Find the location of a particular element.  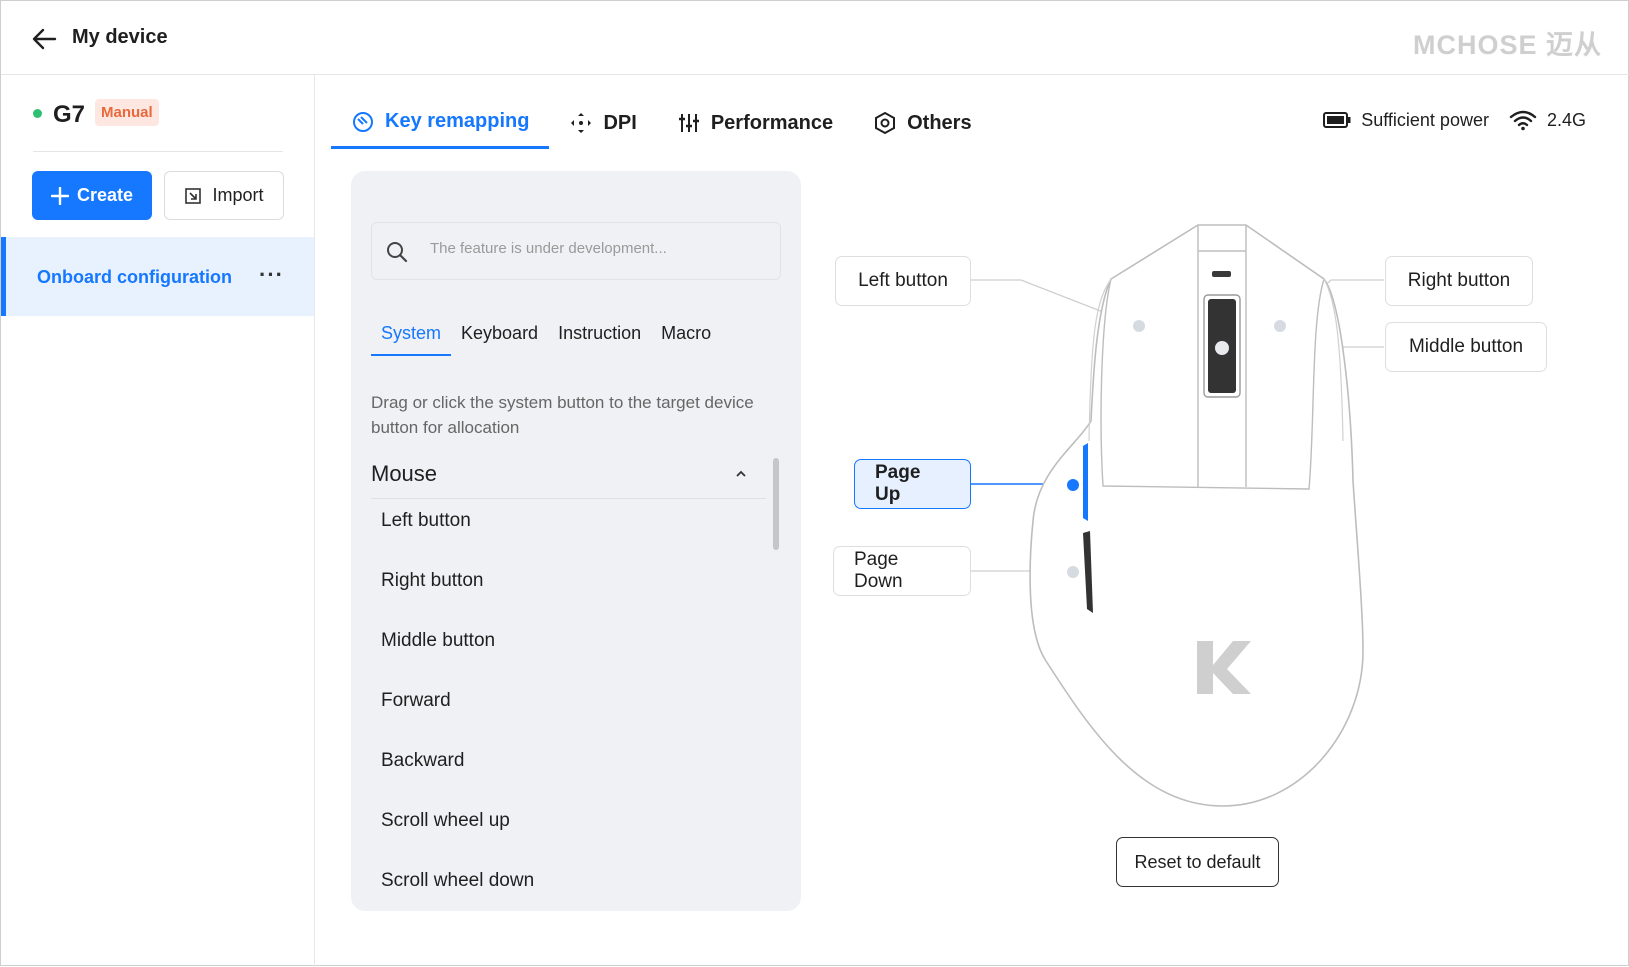

search-icon is located at coordinates (397, 252).